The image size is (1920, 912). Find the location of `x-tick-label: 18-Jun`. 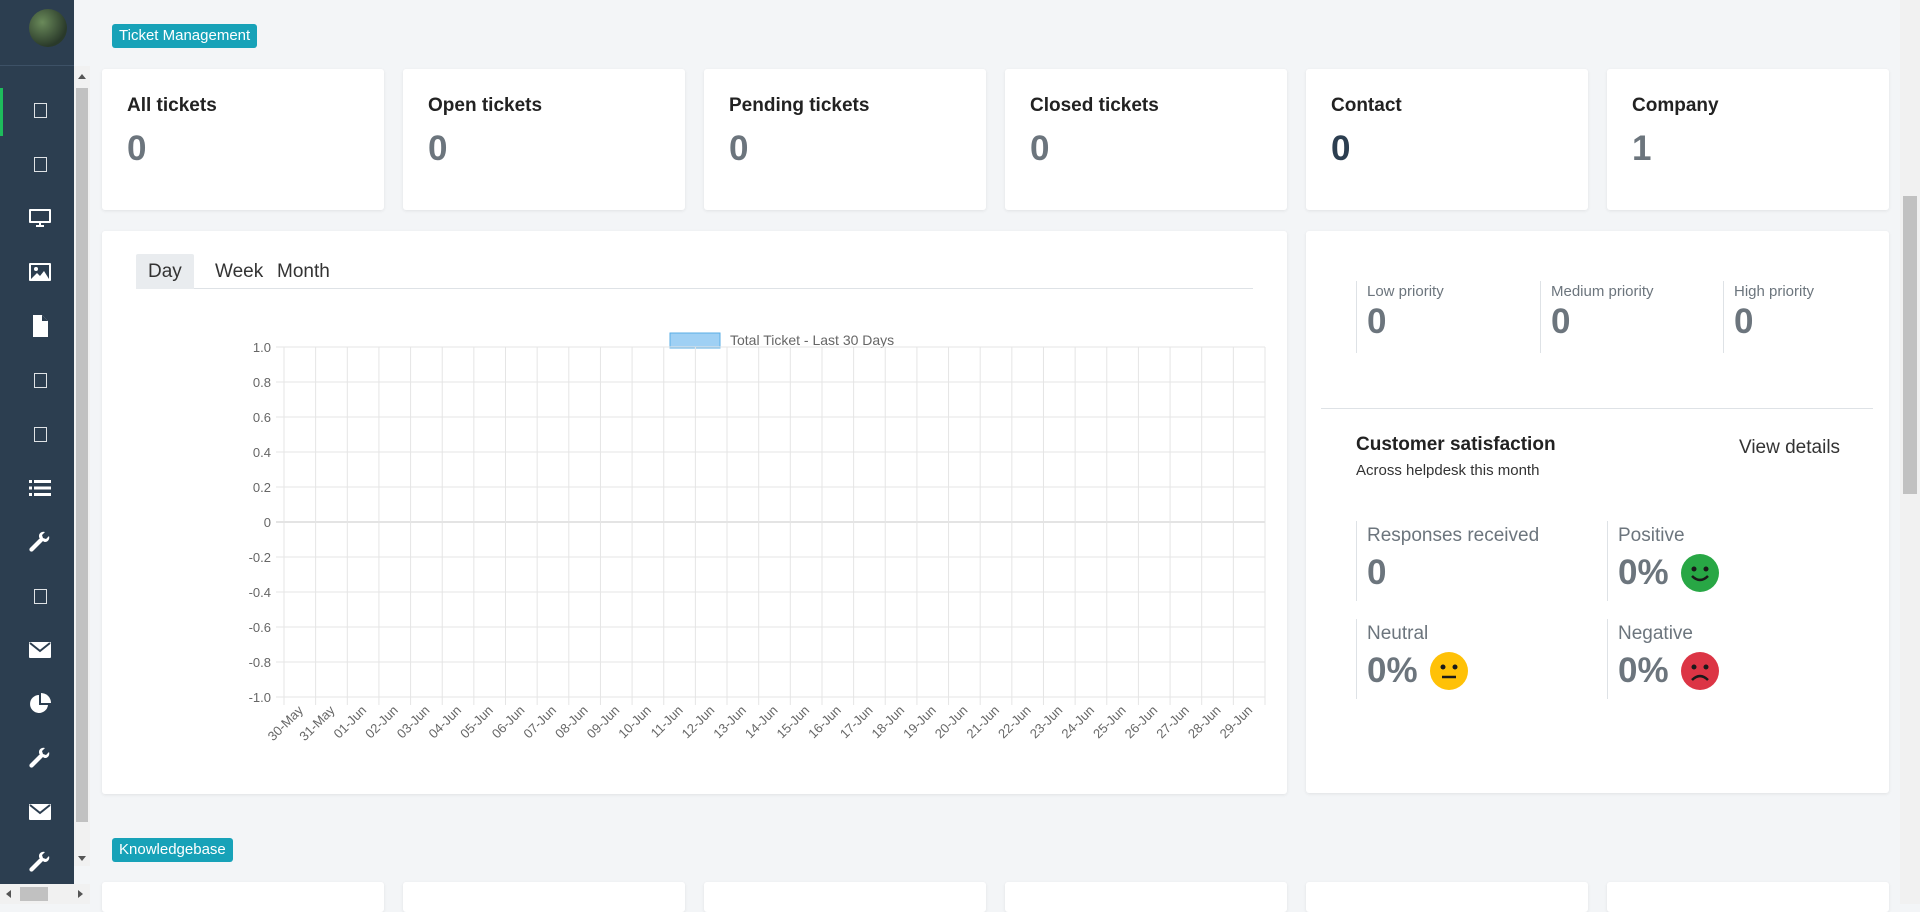

x-tick-label: 18-Jun is located at coordinates (887, 722).